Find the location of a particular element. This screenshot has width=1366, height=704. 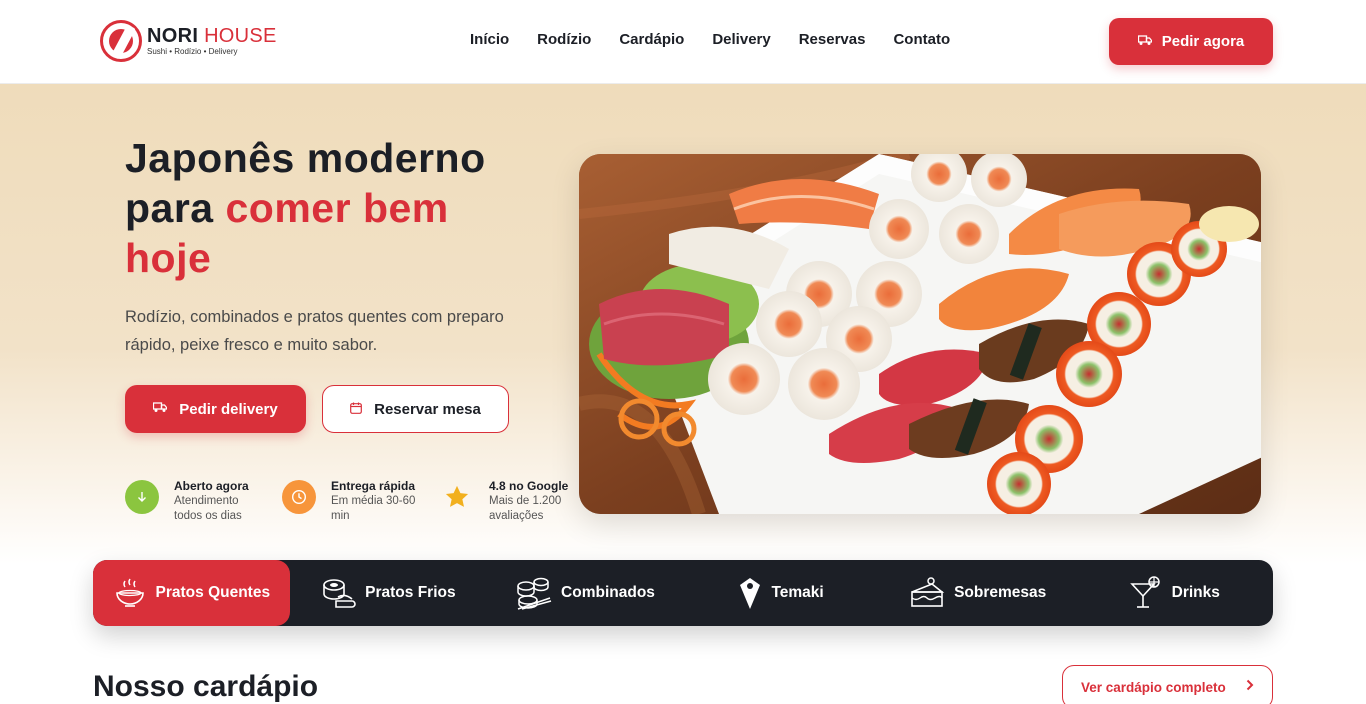

cocktail-icon is located at coordinates (1144, 592).